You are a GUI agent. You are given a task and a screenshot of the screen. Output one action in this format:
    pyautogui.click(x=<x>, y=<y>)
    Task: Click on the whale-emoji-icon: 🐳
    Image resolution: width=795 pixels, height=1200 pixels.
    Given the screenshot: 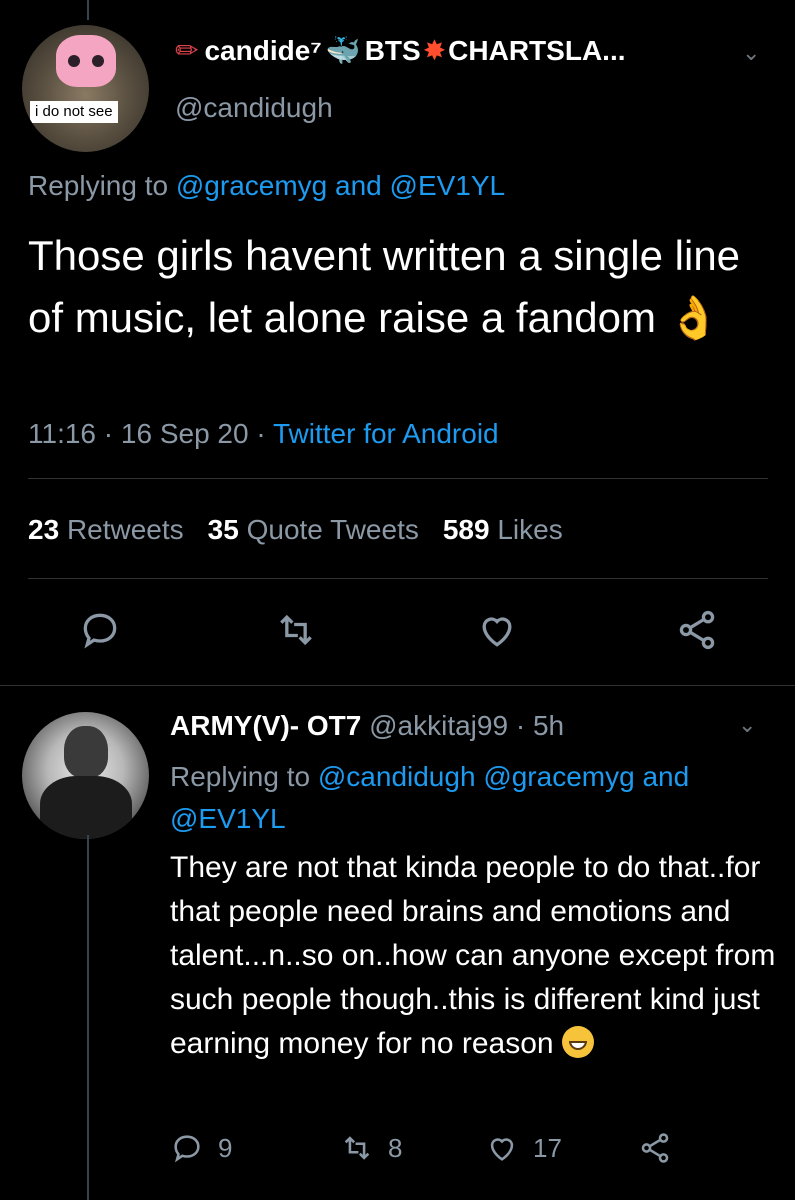 What is the action you would take?
    pyautogui.click(x=343, y=50)
    